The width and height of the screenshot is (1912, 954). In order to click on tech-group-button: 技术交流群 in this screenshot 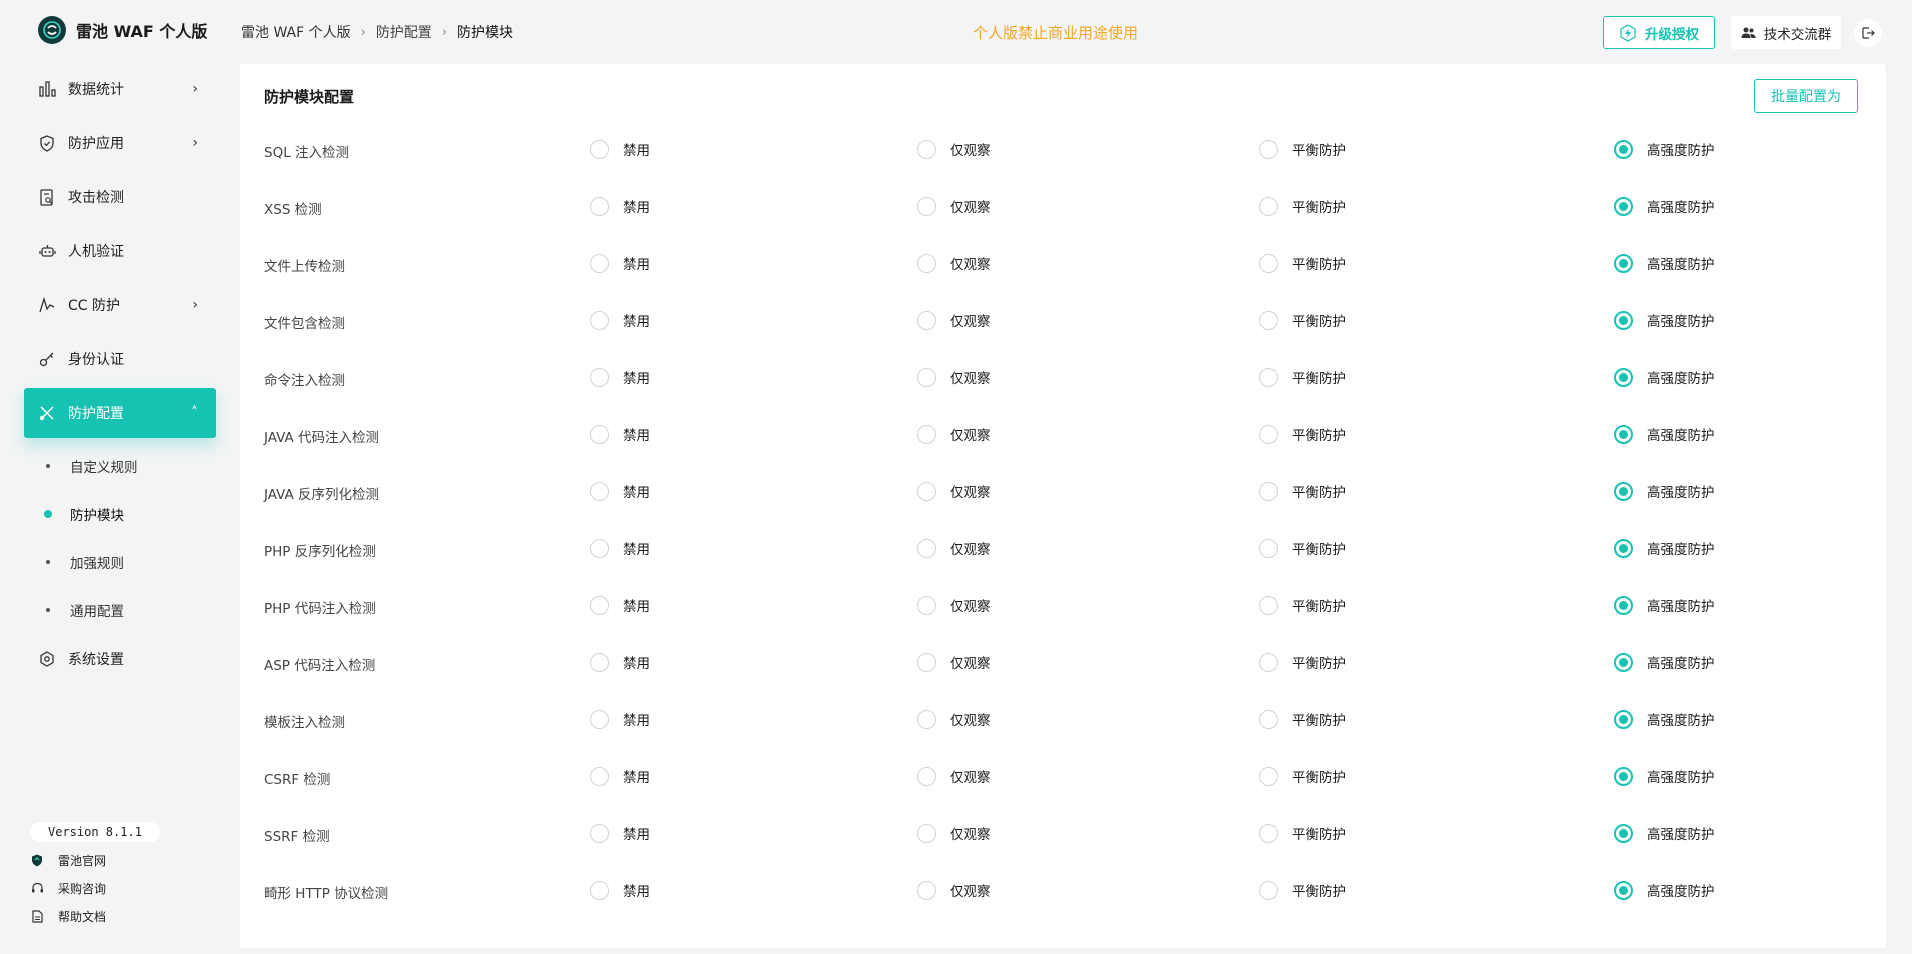, I will do `click(1786, 32)`.